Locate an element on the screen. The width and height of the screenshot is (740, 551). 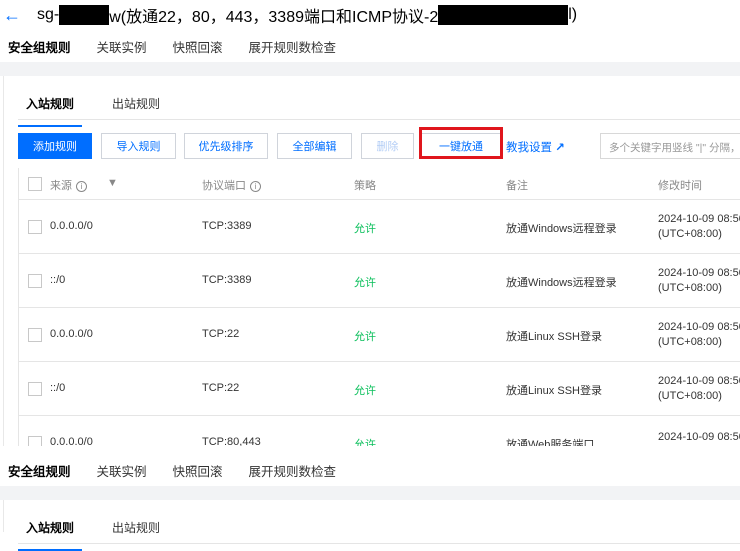
table-header: 来源 i ▼ 协议端口 i 策略 备注 修改时间 is located at coordinates (379, 184).